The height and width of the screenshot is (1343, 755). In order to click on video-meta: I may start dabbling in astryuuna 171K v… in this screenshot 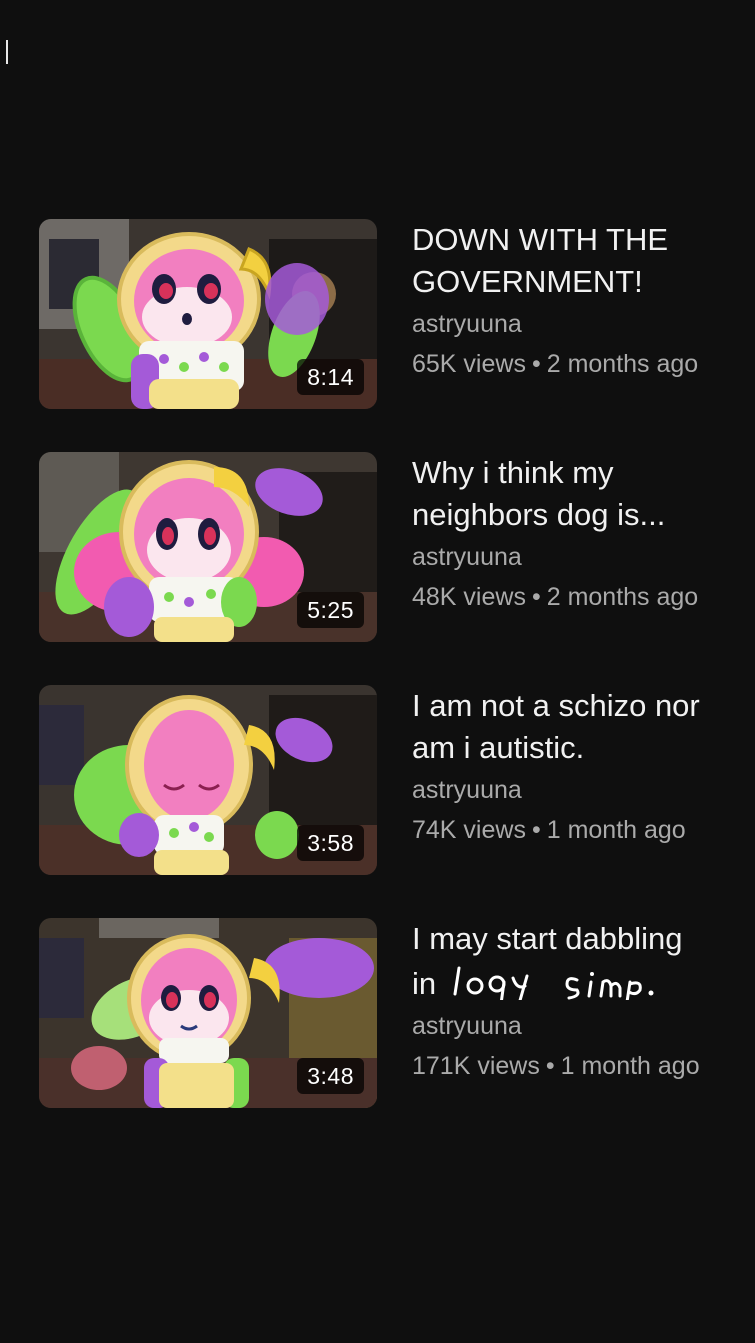, I will do `click(583, 999)`.